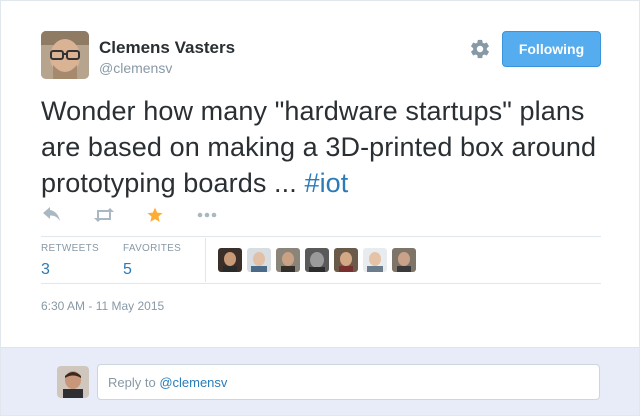 The height and width of the screenshot is (416, 640). Describe the element at coordinates (207, 215) in the screenshot. I see `more-icon` at that location.